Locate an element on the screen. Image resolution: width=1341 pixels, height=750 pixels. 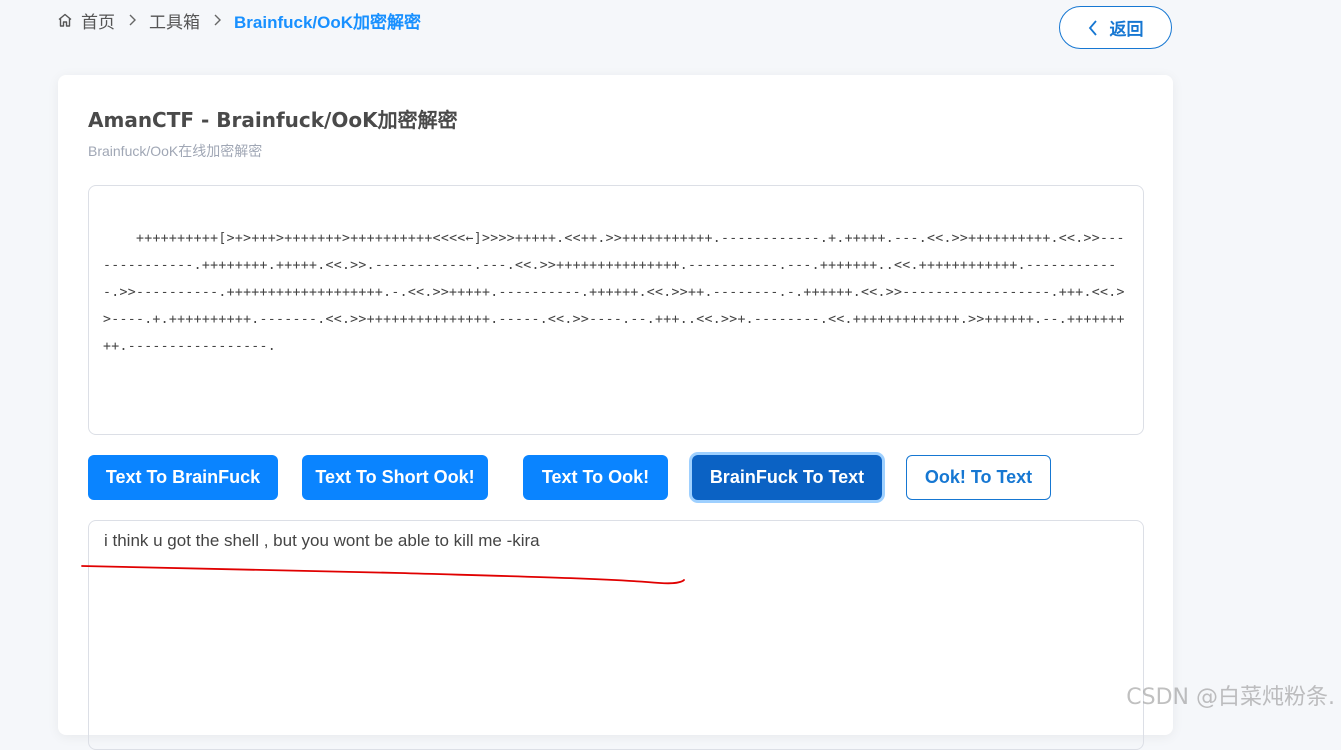
ook-to-text-button: Ook! To Text is located at coordinates (978, 477).